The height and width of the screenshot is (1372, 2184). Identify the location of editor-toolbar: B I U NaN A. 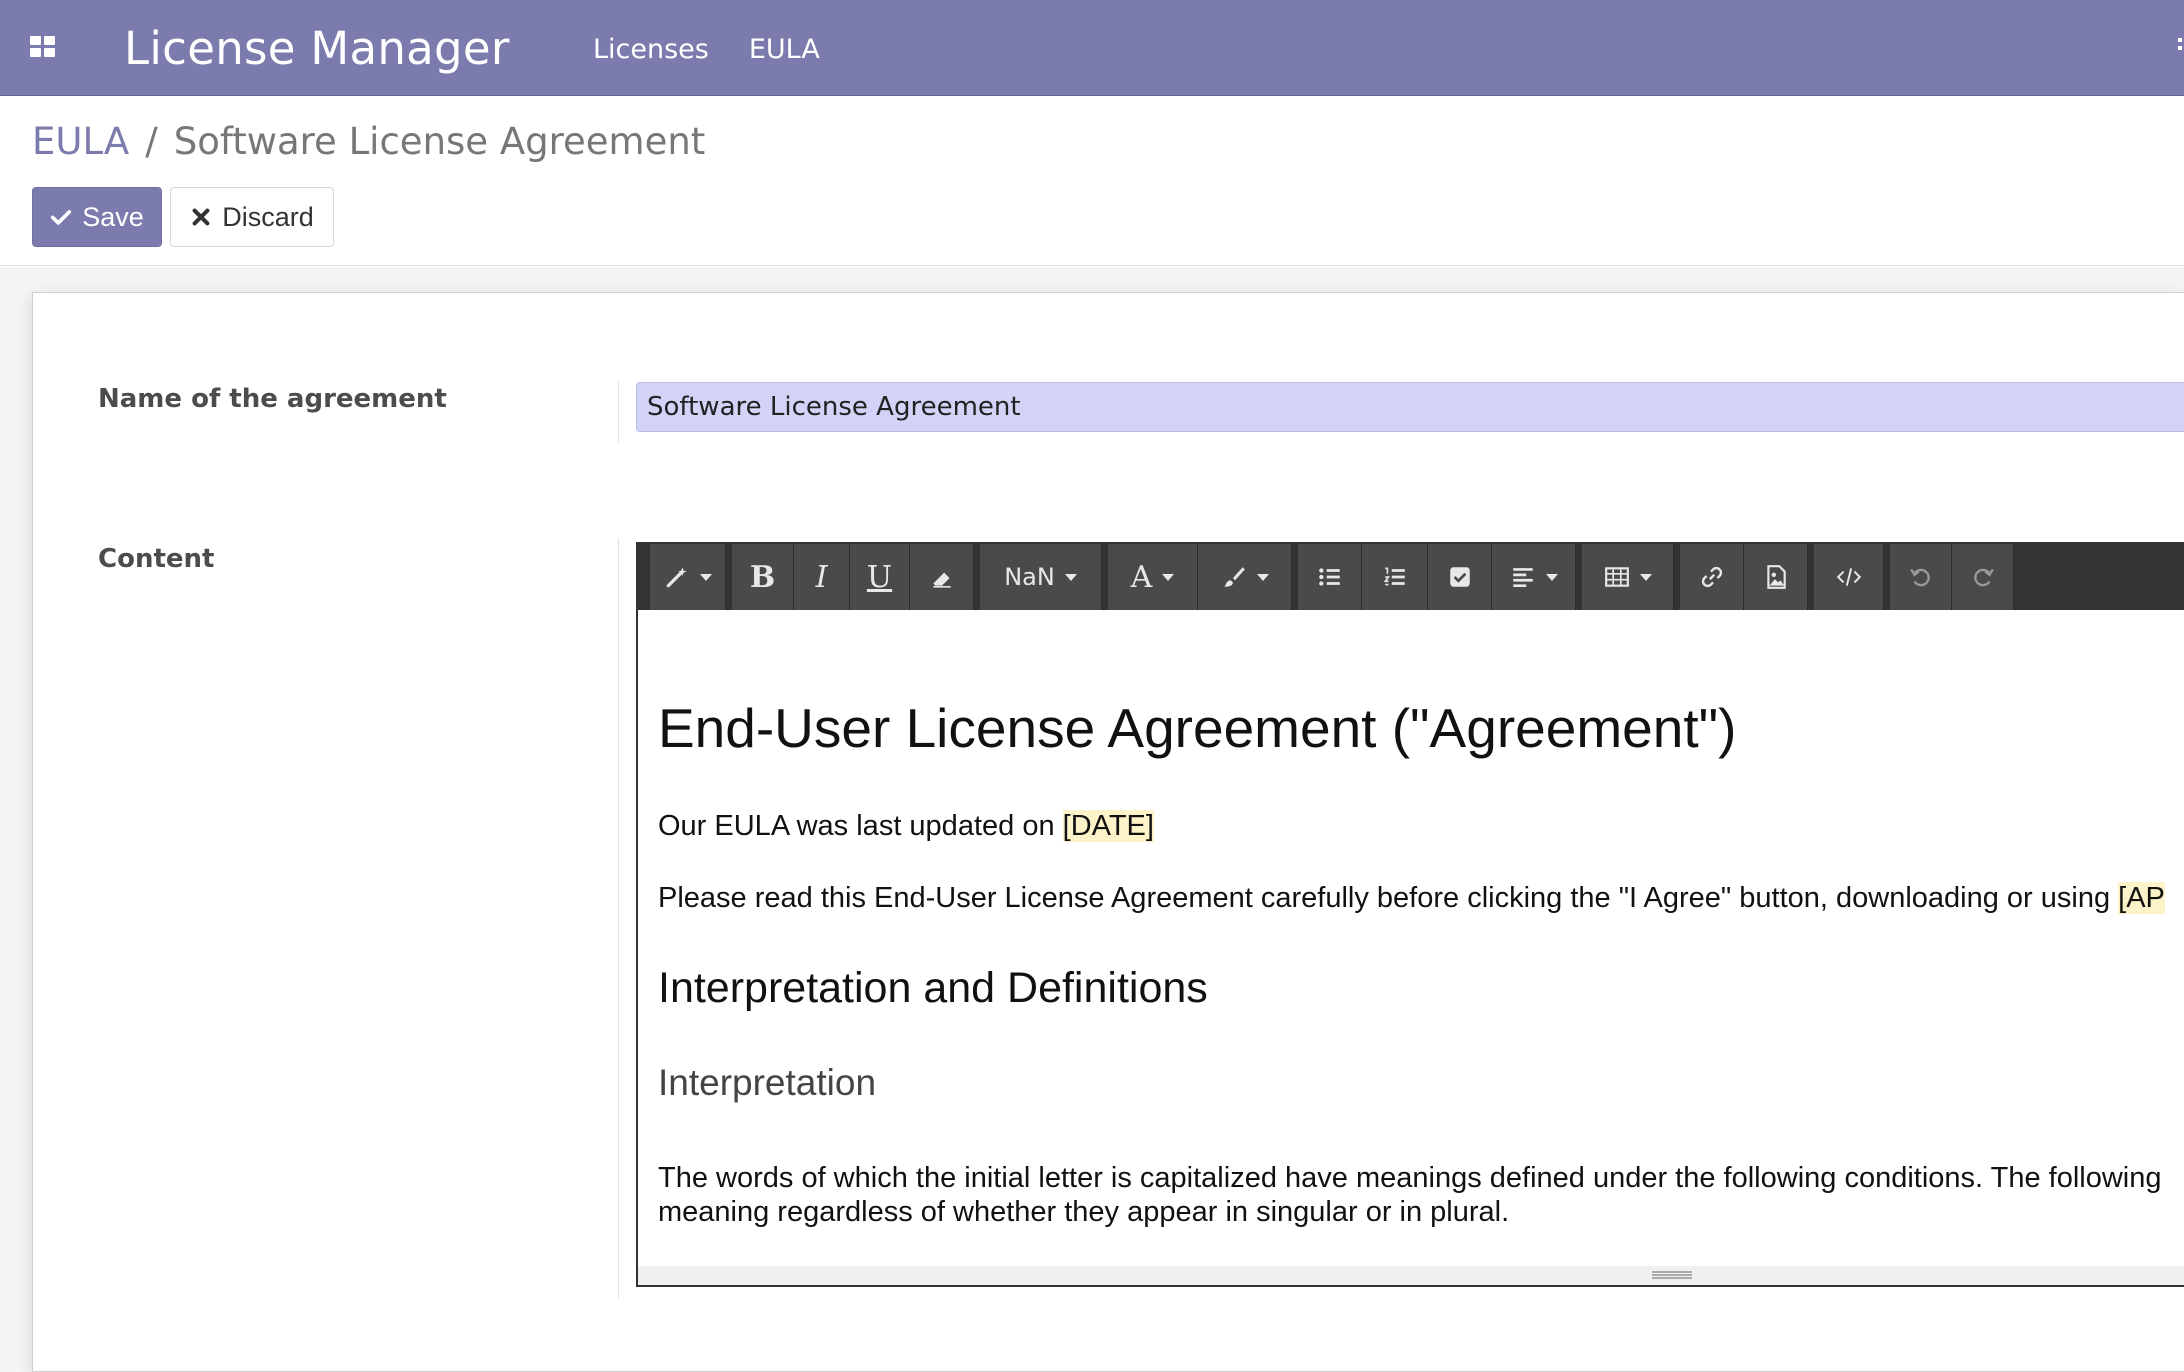
(1411, 577).